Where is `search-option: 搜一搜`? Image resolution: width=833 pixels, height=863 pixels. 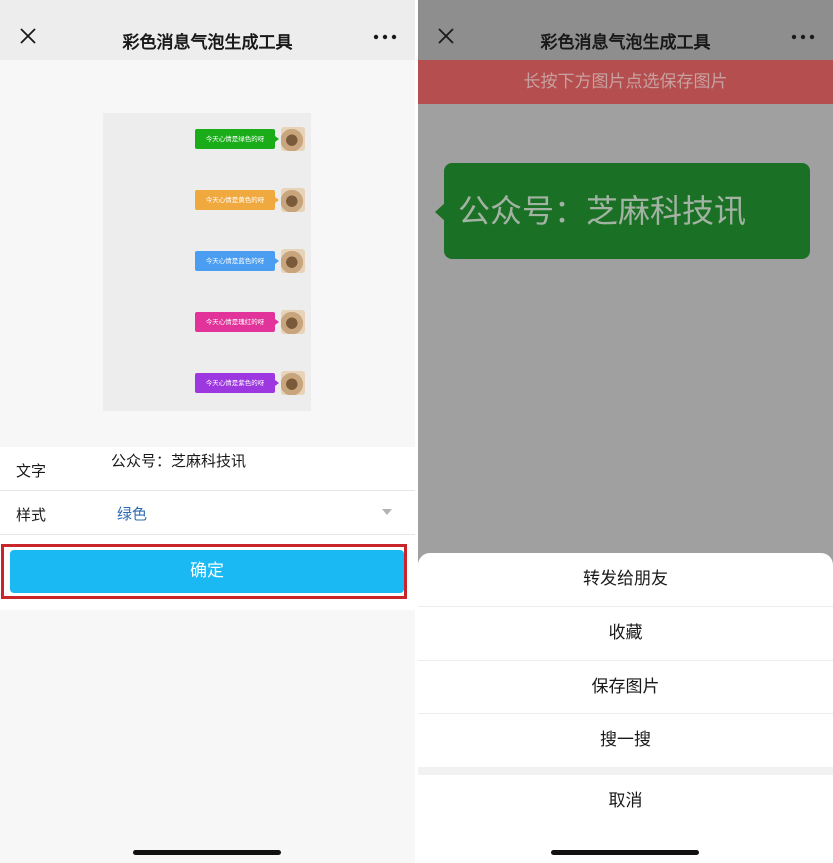 search-option: 搜一搜 is located at coordinates (625, 740).